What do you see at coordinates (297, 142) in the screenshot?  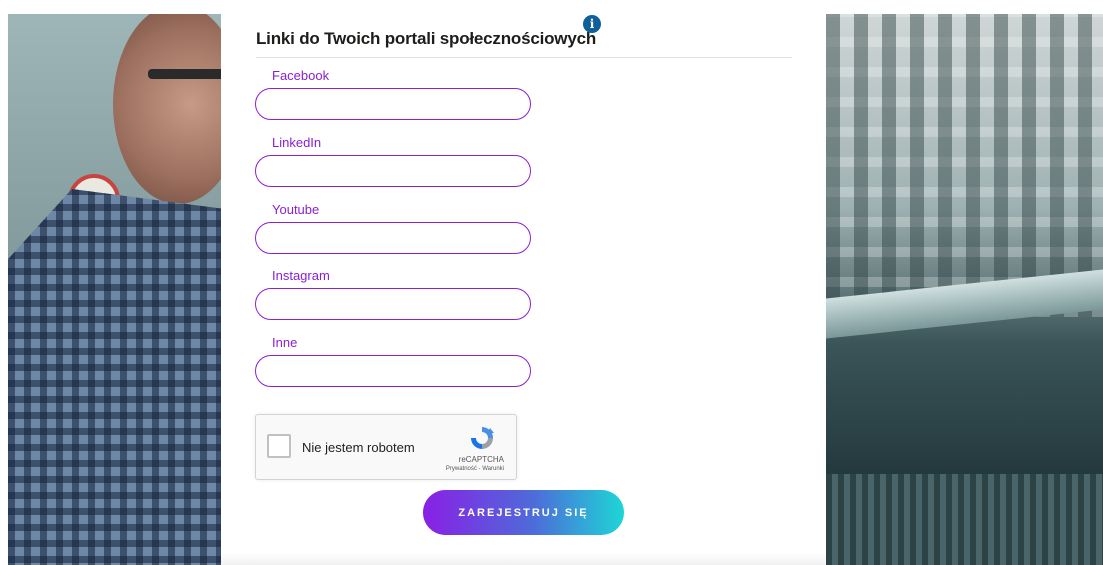 I see `linkedin-label: LinkedIn` at bounding box center [297, 142].